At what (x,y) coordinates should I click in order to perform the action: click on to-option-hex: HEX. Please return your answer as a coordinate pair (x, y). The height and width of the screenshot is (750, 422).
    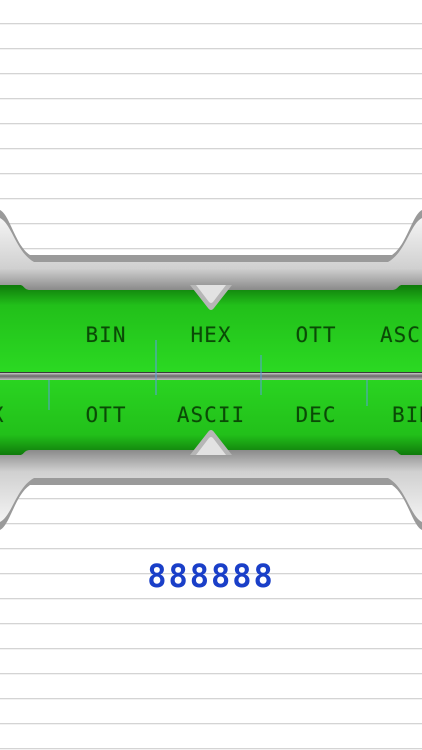
    Looking at the image, I should click on (18, 415).